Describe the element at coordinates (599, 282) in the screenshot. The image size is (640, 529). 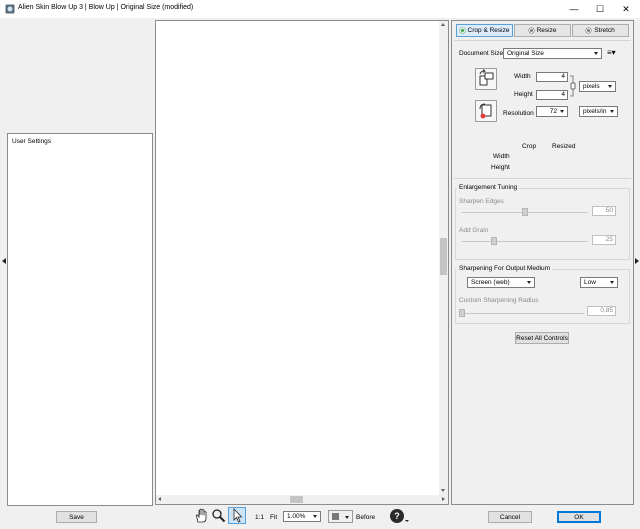
I see `sharpening-amount-select: Low` at that location.